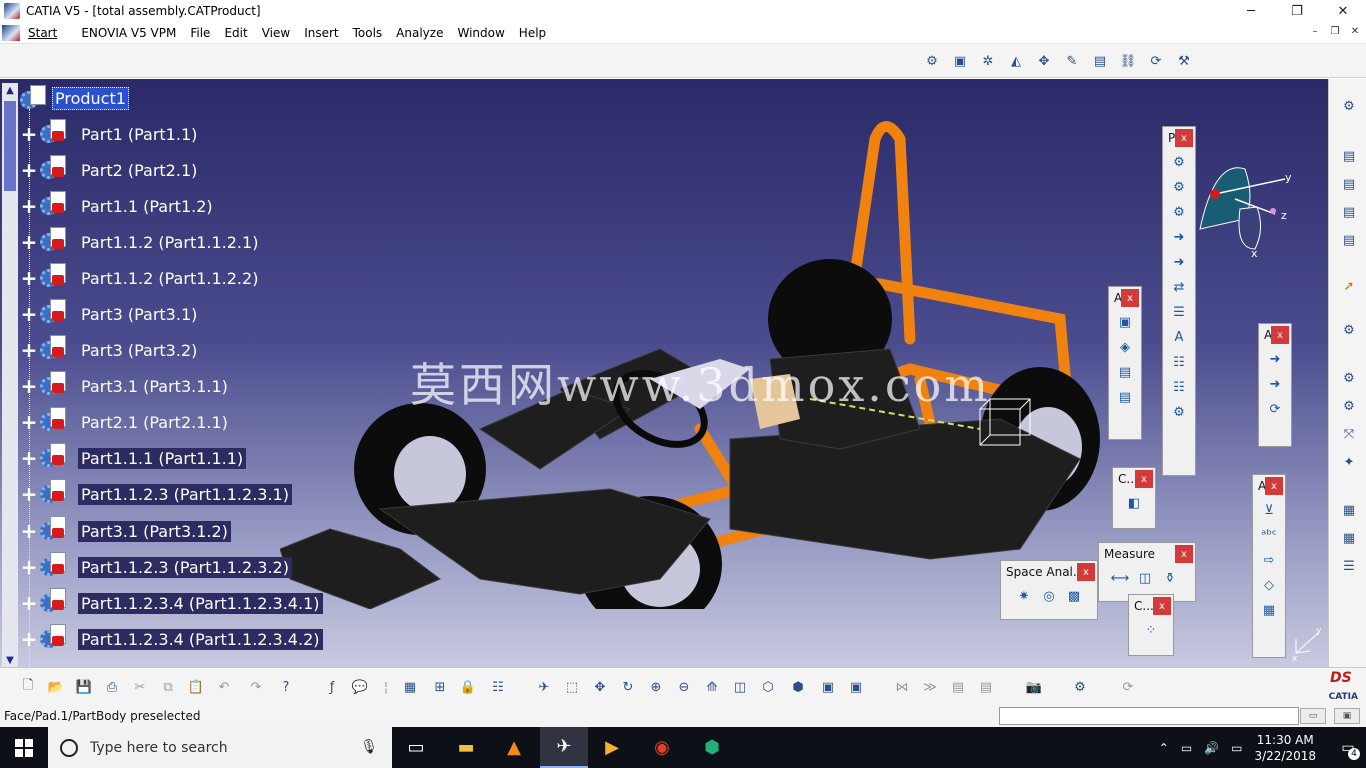 This screenshot has height=768, width=1366. What do you see at coordinates (856, 687) in the screenshot?
I see `swap-space-icon: ▣` at bounding box center [856, 687].